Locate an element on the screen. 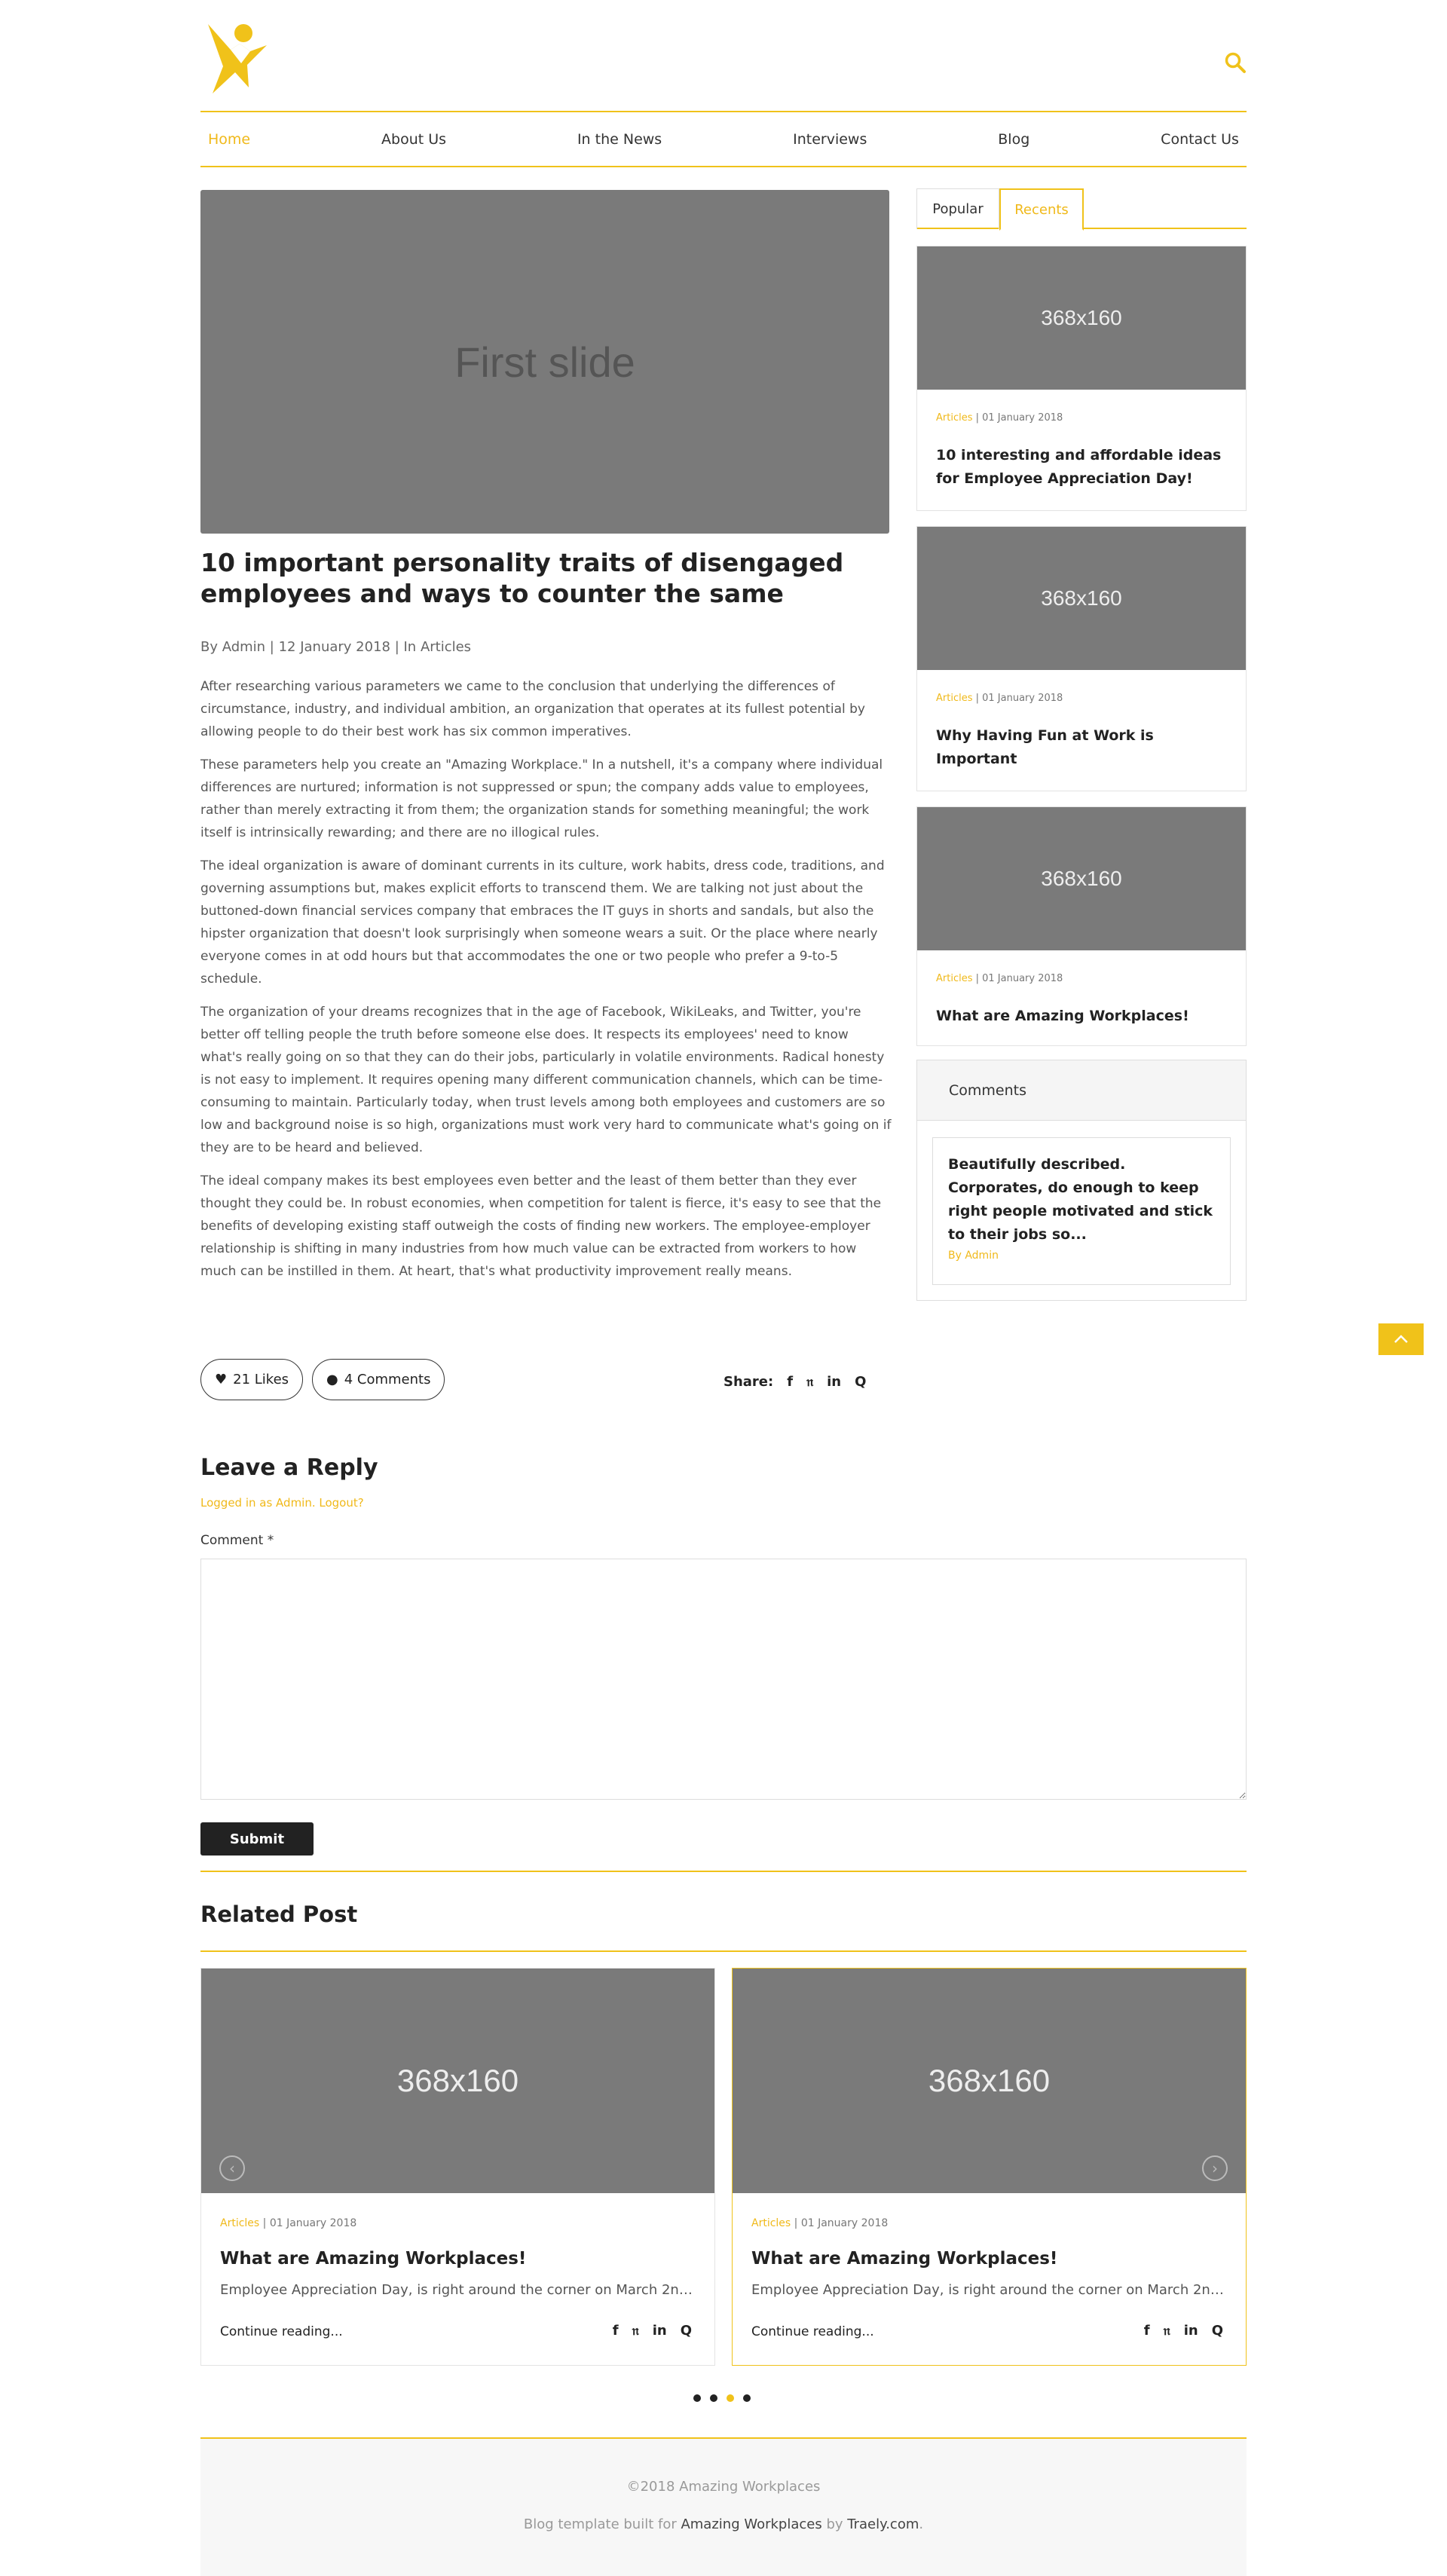 This screenshot has width=1447, height=2576. nav-in-the-news: In the News is located at coordinates (619, 140).